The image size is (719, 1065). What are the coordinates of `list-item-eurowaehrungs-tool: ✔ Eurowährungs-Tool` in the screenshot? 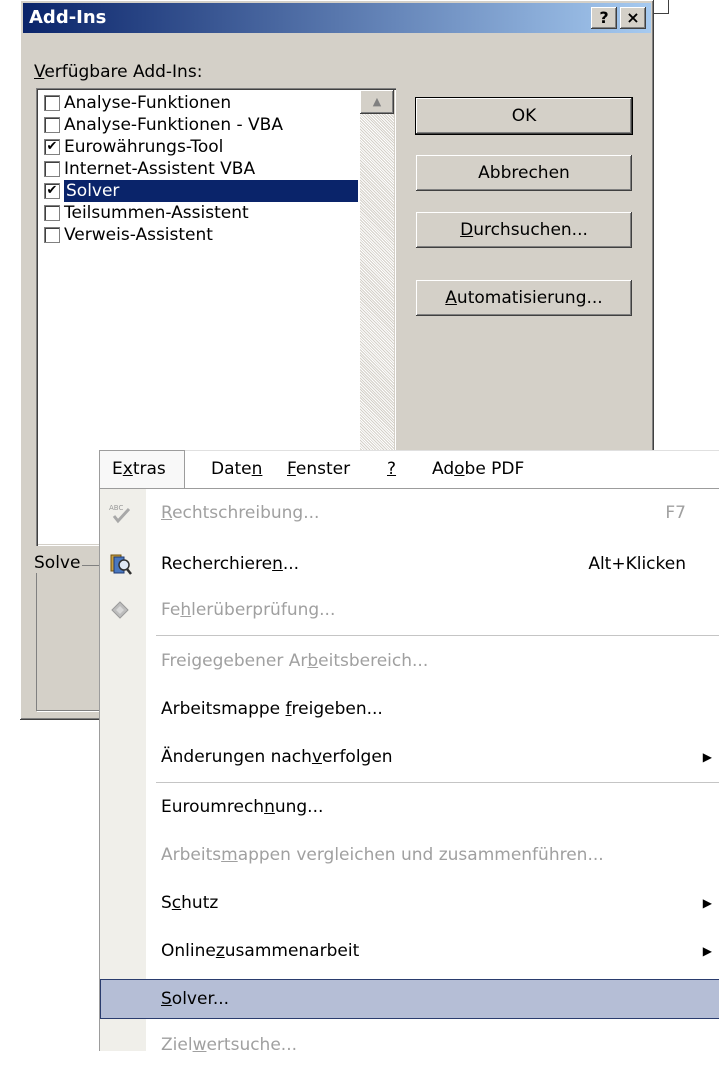 It's located at (202, 147).